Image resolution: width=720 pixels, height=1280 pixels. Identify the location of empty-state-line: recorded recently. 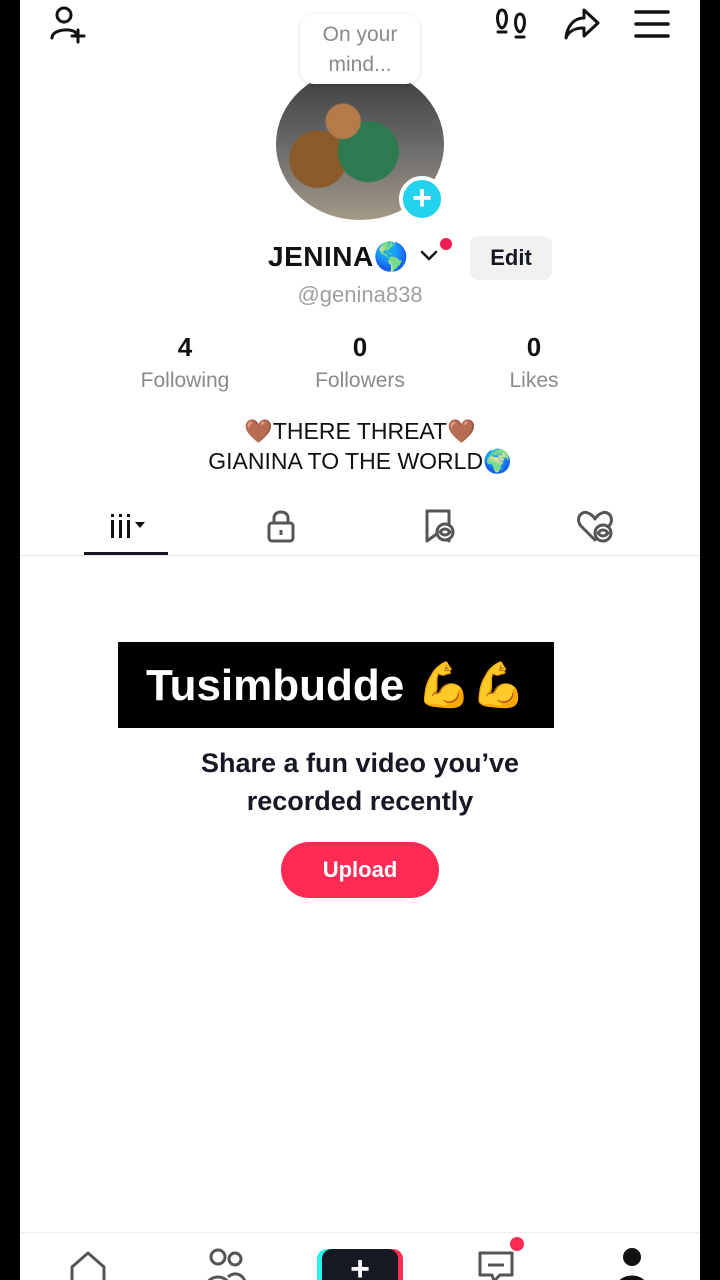
(360, 801).